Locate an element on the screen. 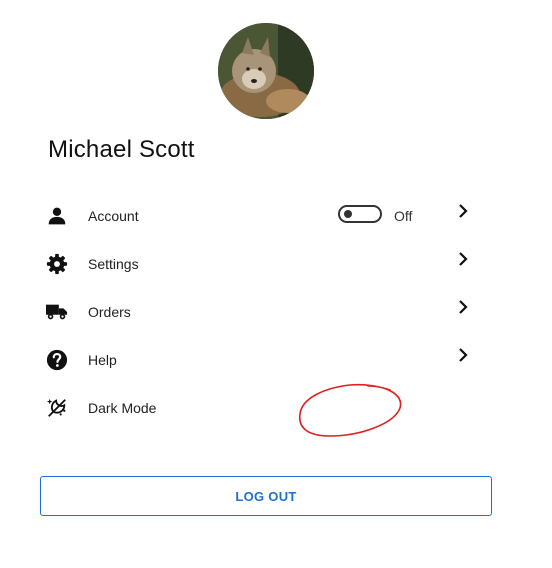 This screenshot has height=568, width=552. menu-item-account: Account is located at coordinates (276, 216).